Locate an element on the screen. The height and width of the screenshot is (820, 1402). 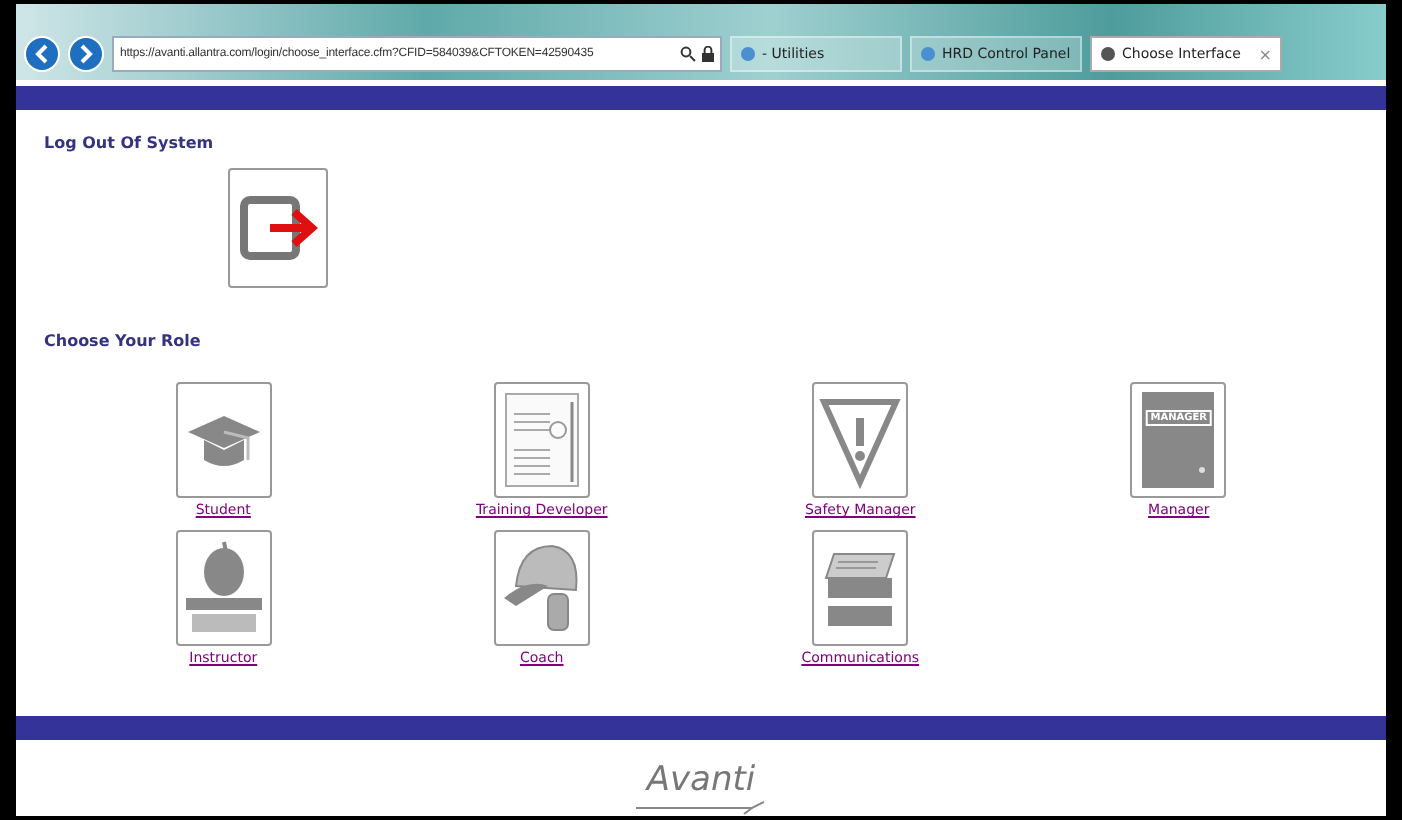
lock-icon is located at coordinates (708, 54).